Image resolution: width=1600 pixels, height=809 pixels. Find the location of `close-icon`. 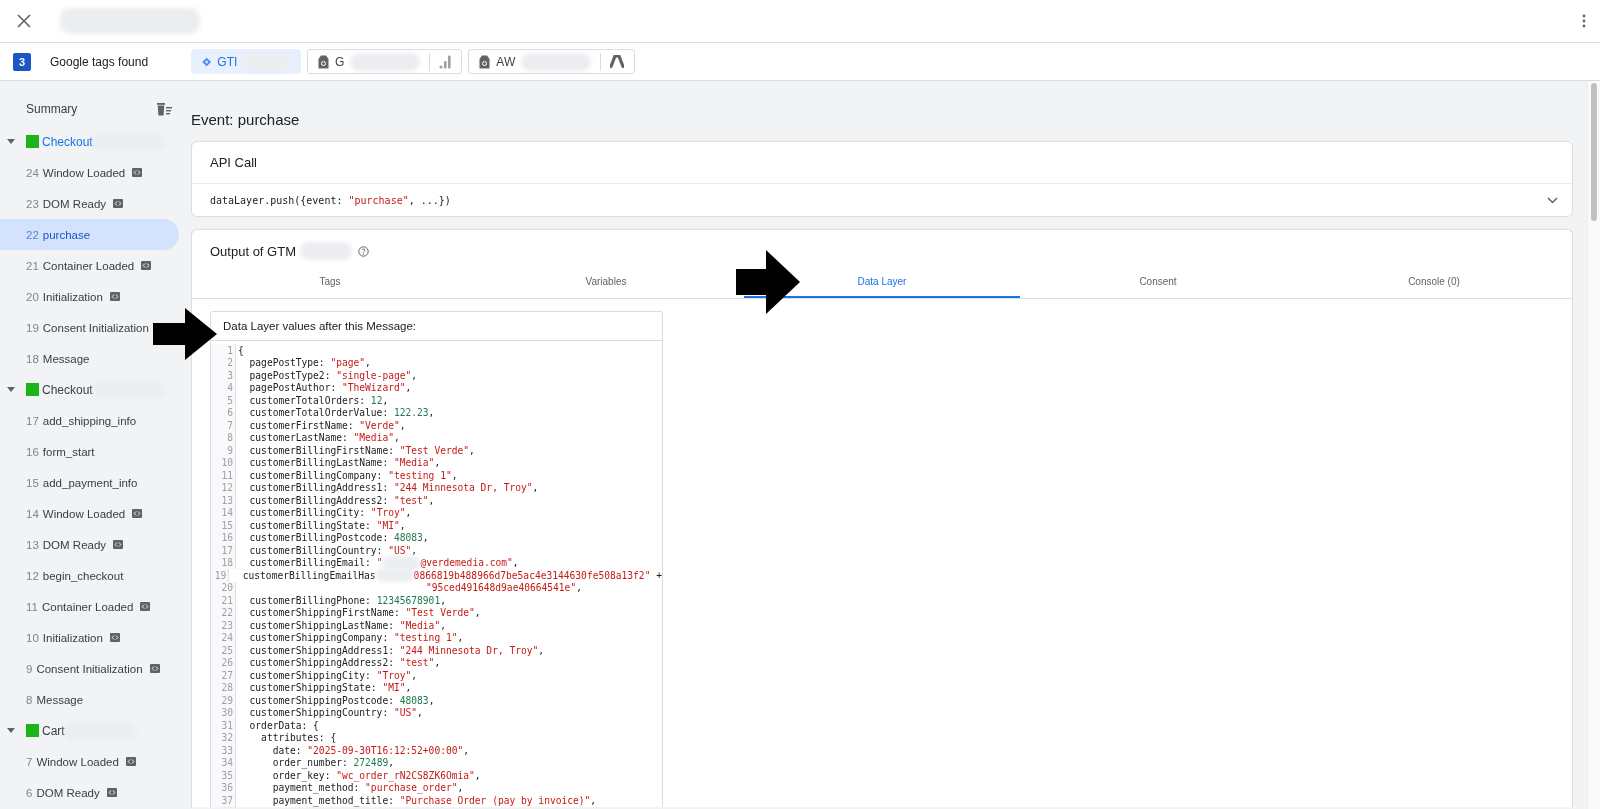

close-icon is located at coordinates (24, 21).